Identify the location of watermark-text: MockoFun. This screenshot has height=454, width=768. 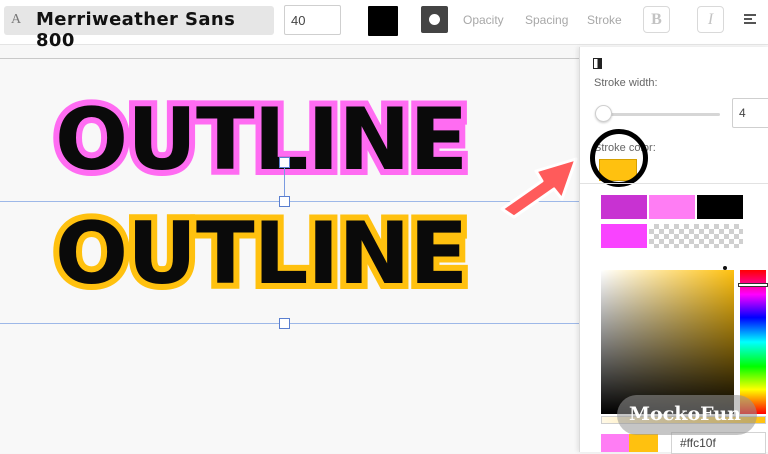
(685, 414).